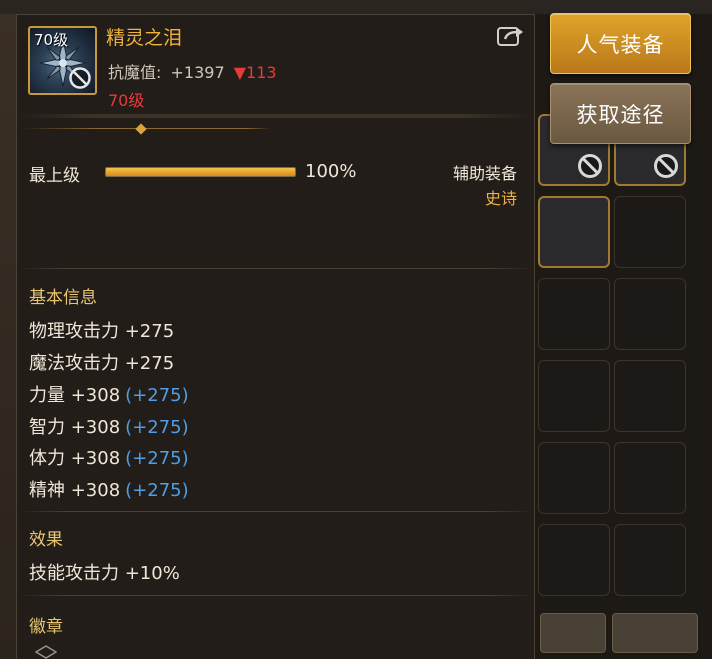 The width and height of the screenshot is (712, 659). What do you see at coordinates (620, 43) in the screenshot?
I see `popular-equipment-button: 人气装备` at bounding box center [620, 43].